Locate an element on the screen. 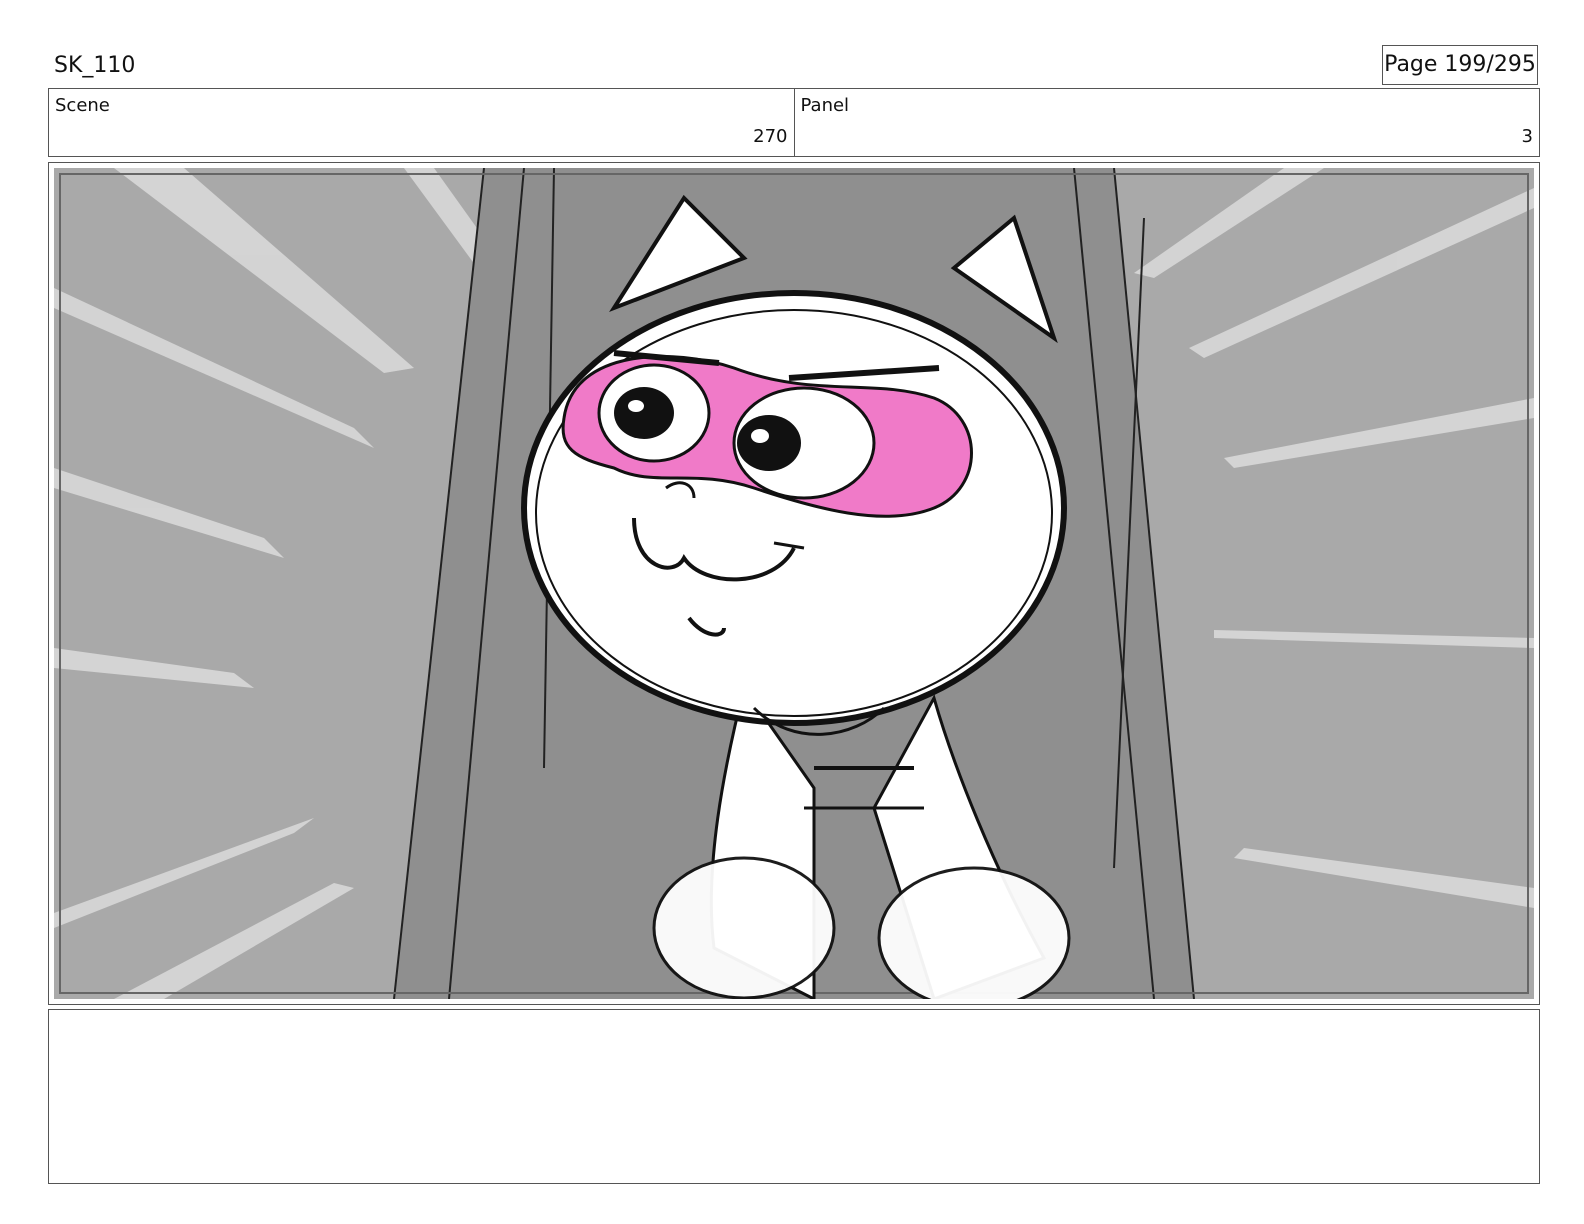 The height and width of the screenshot is (1224, 1584). notes-box is located at coordinates (794, 1096).